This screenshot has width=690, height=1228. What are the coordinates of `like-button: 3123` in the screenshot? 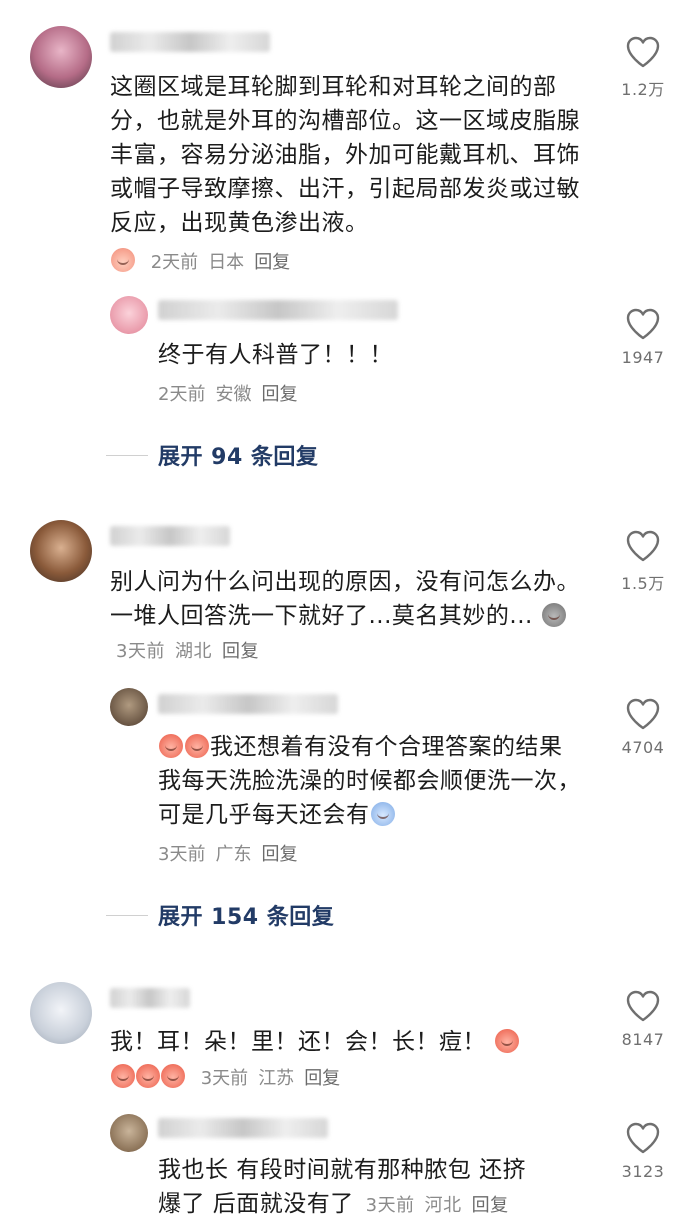 It's located at (643, 1151).